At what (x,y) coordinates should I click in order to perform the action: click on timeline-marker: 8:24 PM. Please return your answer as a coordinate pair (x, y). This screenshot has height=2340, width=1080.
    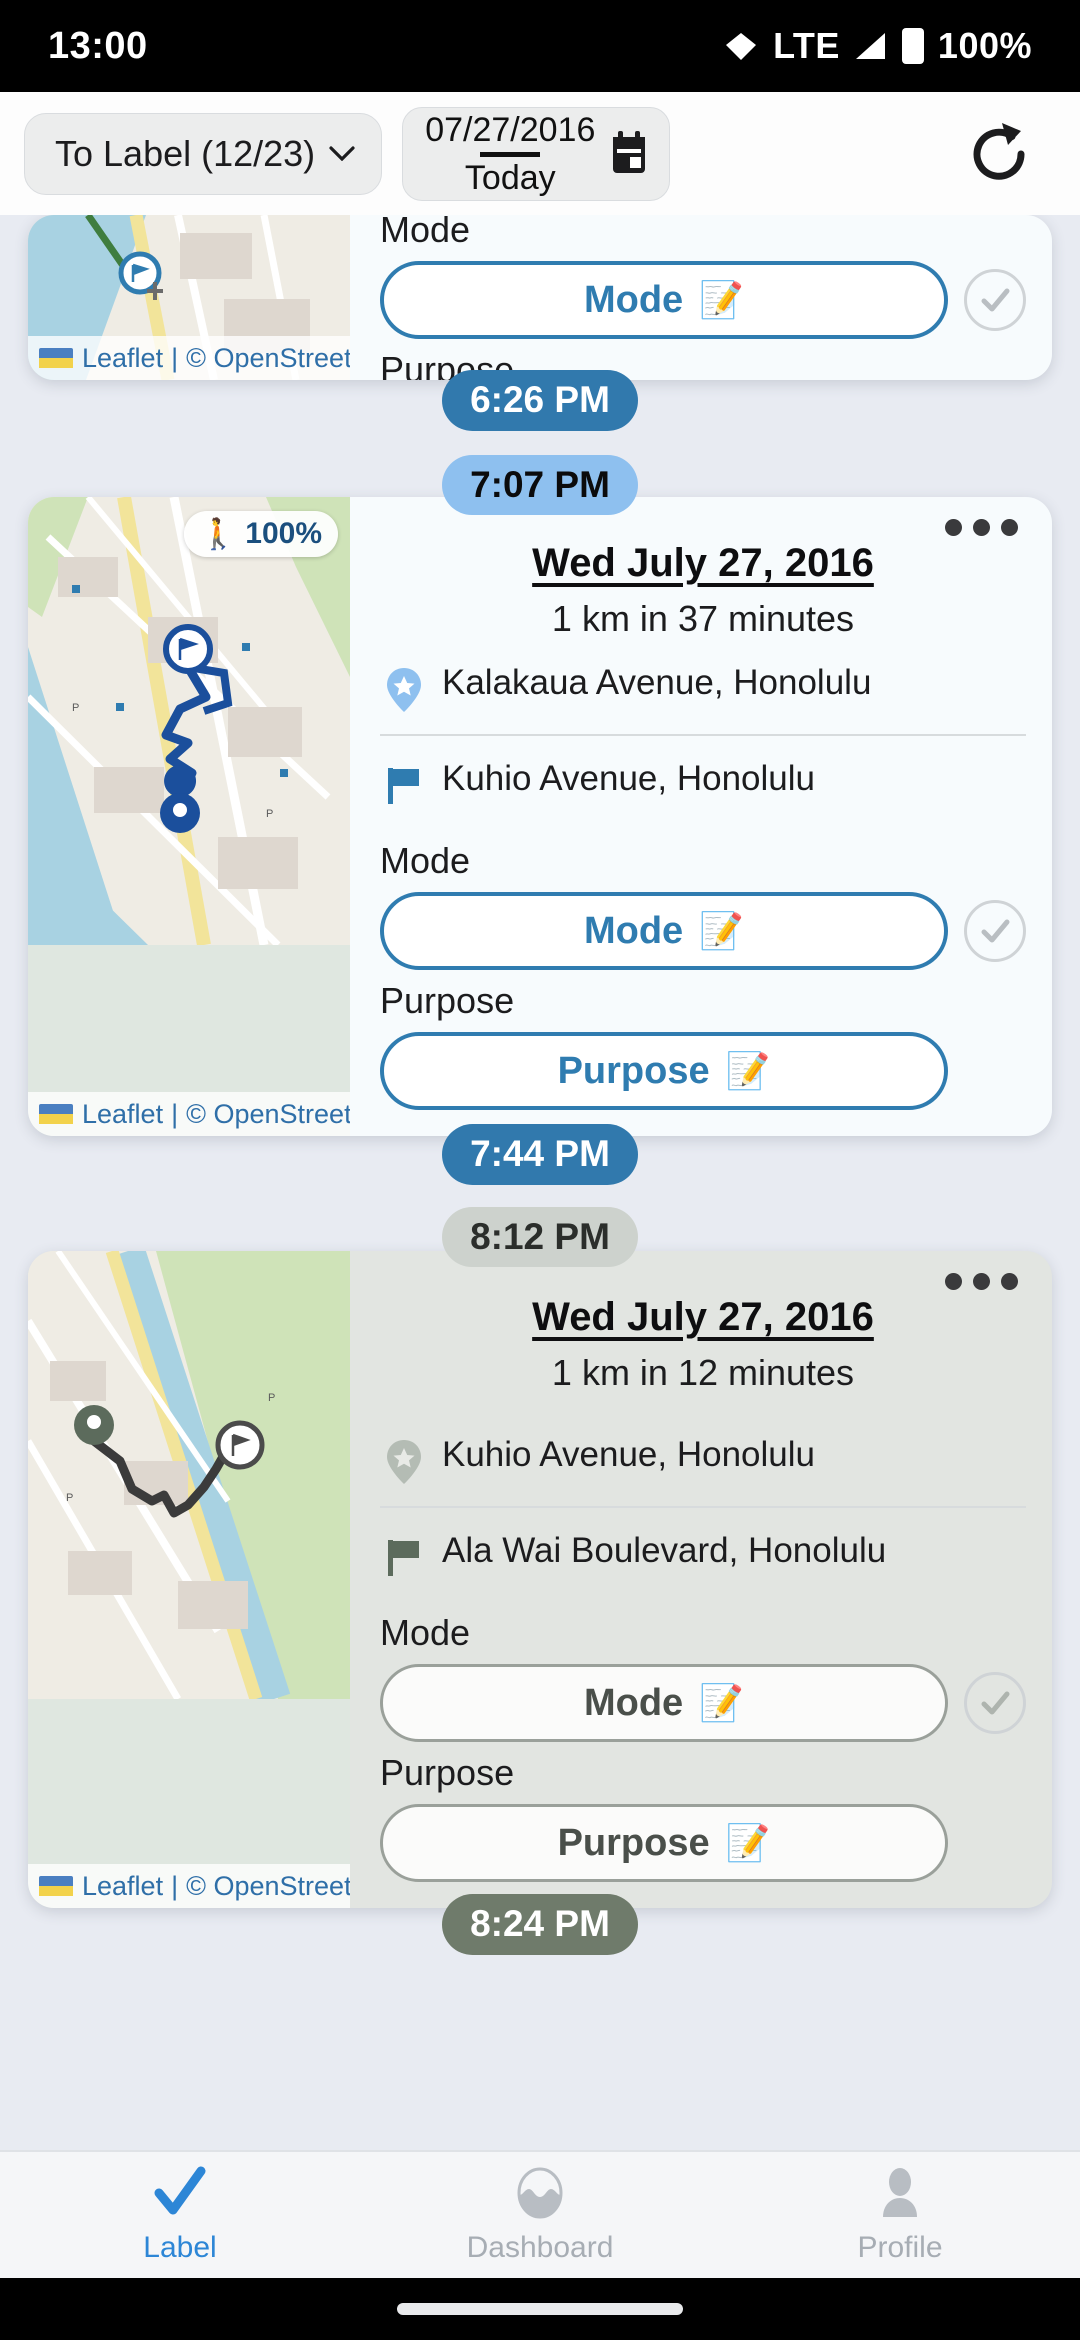
    Looking at the image, I should click on (540, 1924).